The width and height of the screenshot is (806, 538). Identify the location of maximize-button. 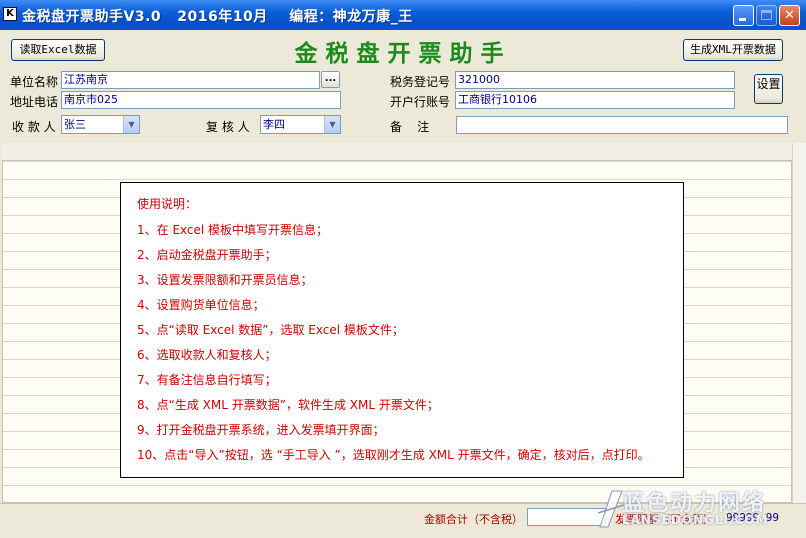
(766, 15).